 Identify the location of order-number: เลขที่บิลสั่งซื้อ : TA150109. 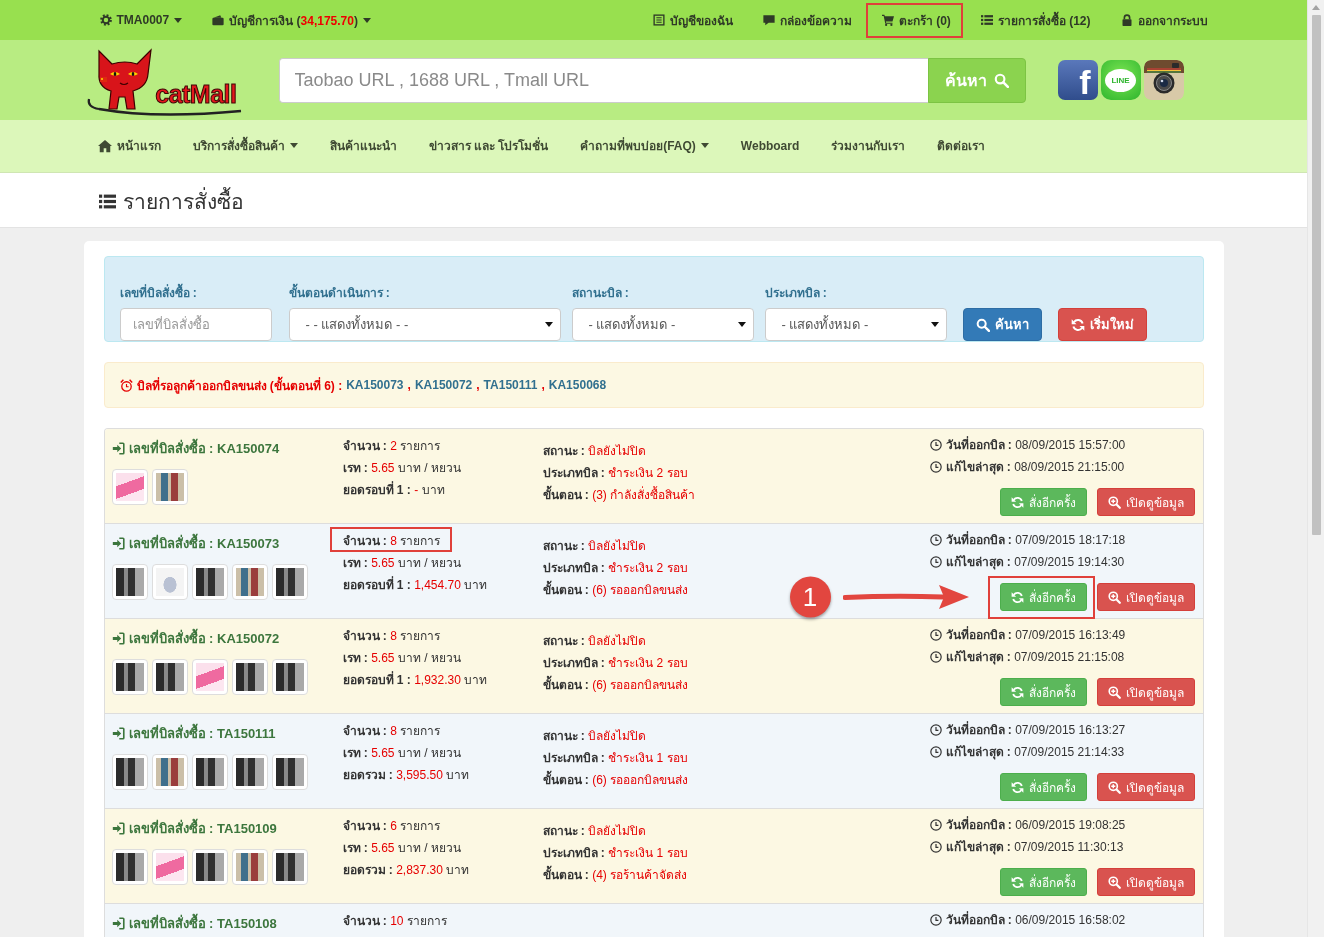
(202, 828).